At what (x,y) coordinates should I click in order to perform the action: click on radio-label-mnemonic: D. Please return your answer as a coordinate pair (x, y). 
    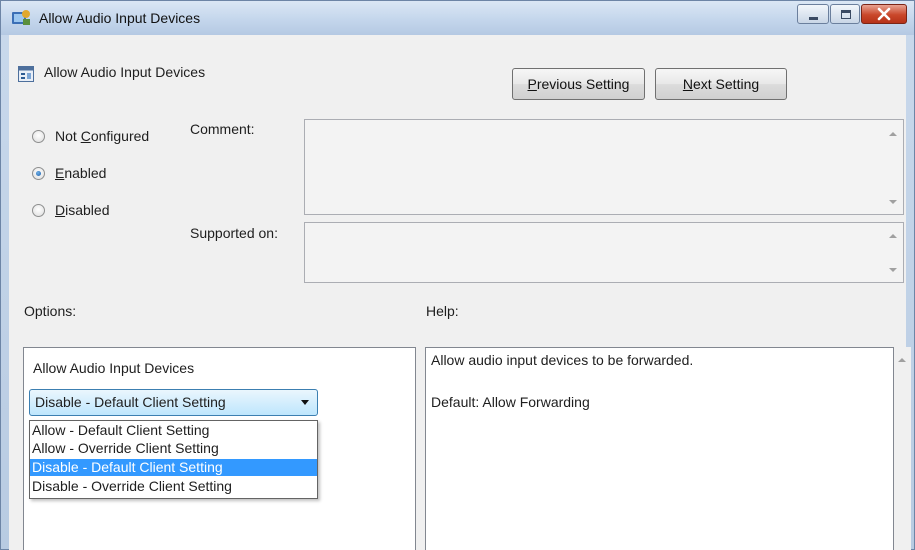
    Looking at the image, I should click on (60, 210).